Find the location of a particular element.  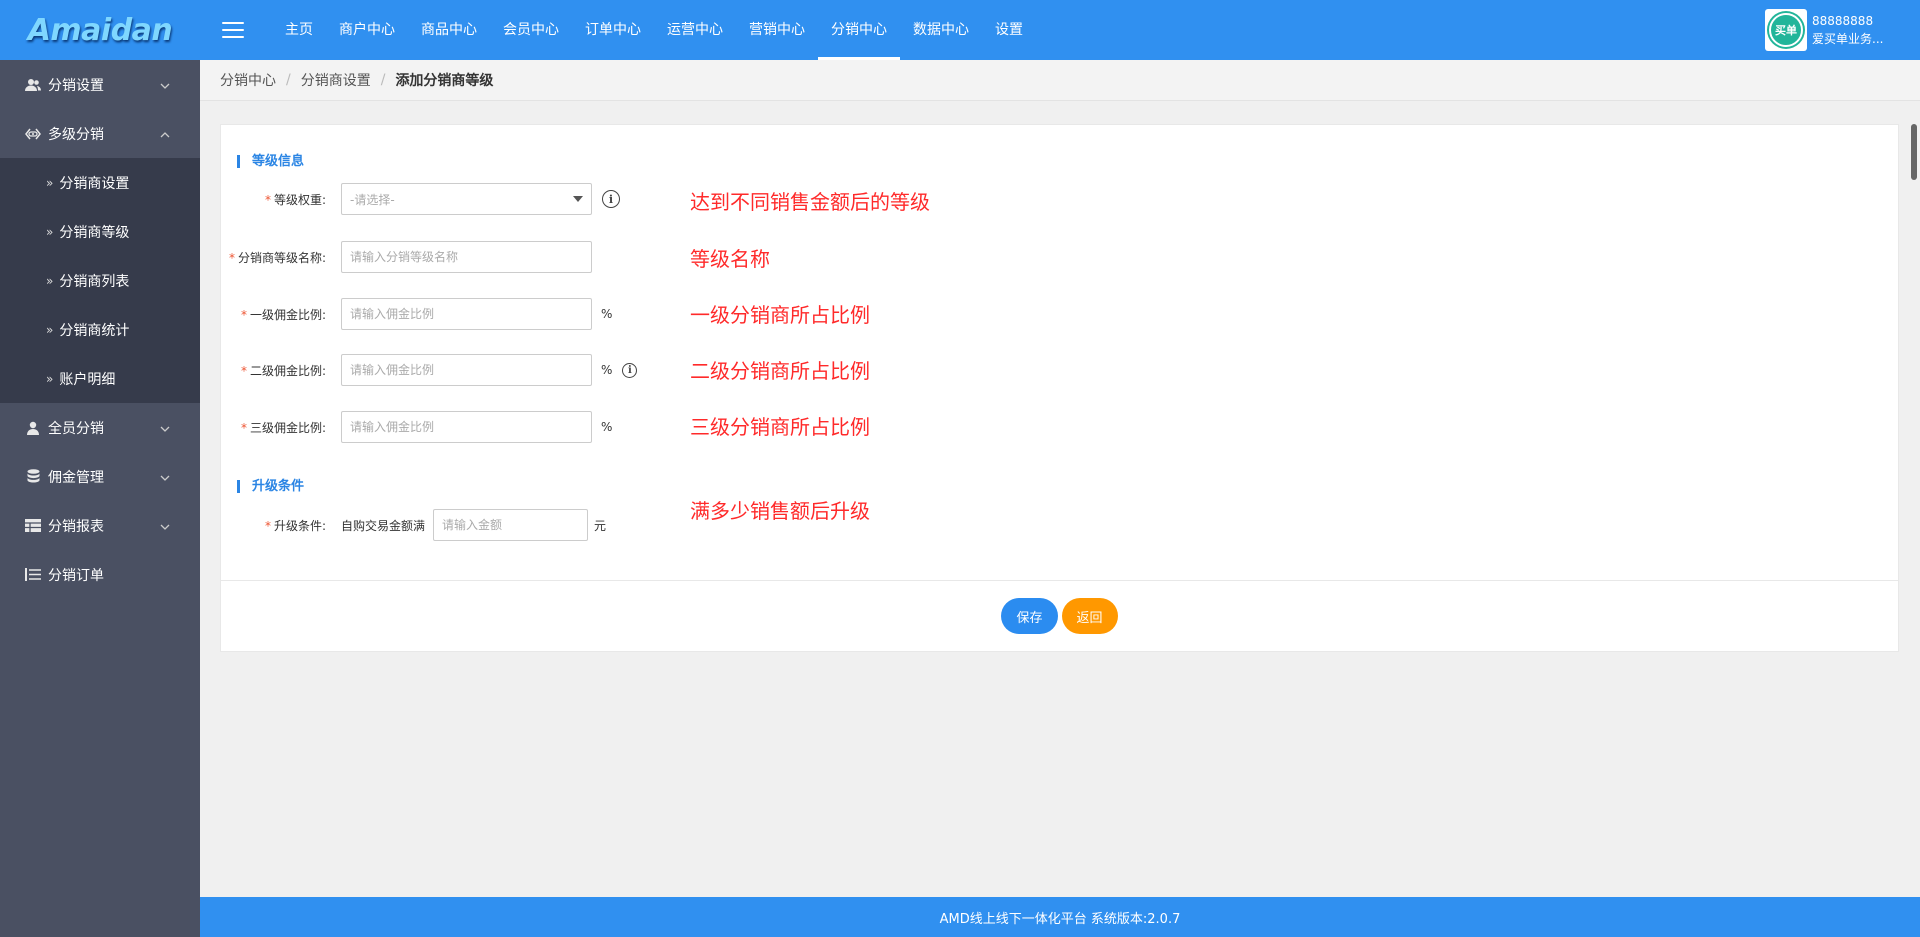

field-label: * 三级佣金比例: is located at coordinates (283, 427).